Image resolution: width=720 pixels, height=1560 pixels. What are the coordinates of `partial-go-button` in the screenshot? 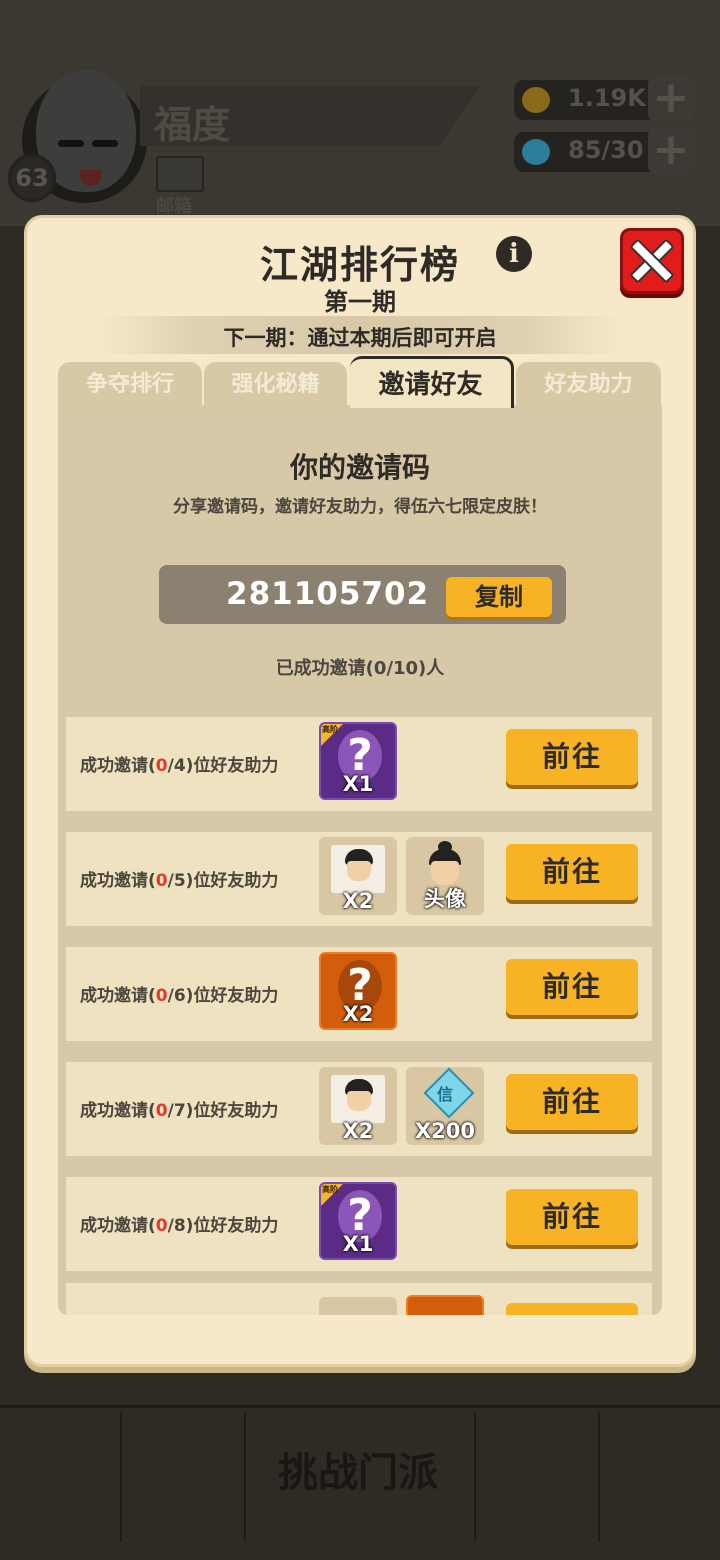 It's located at (572, 1309).